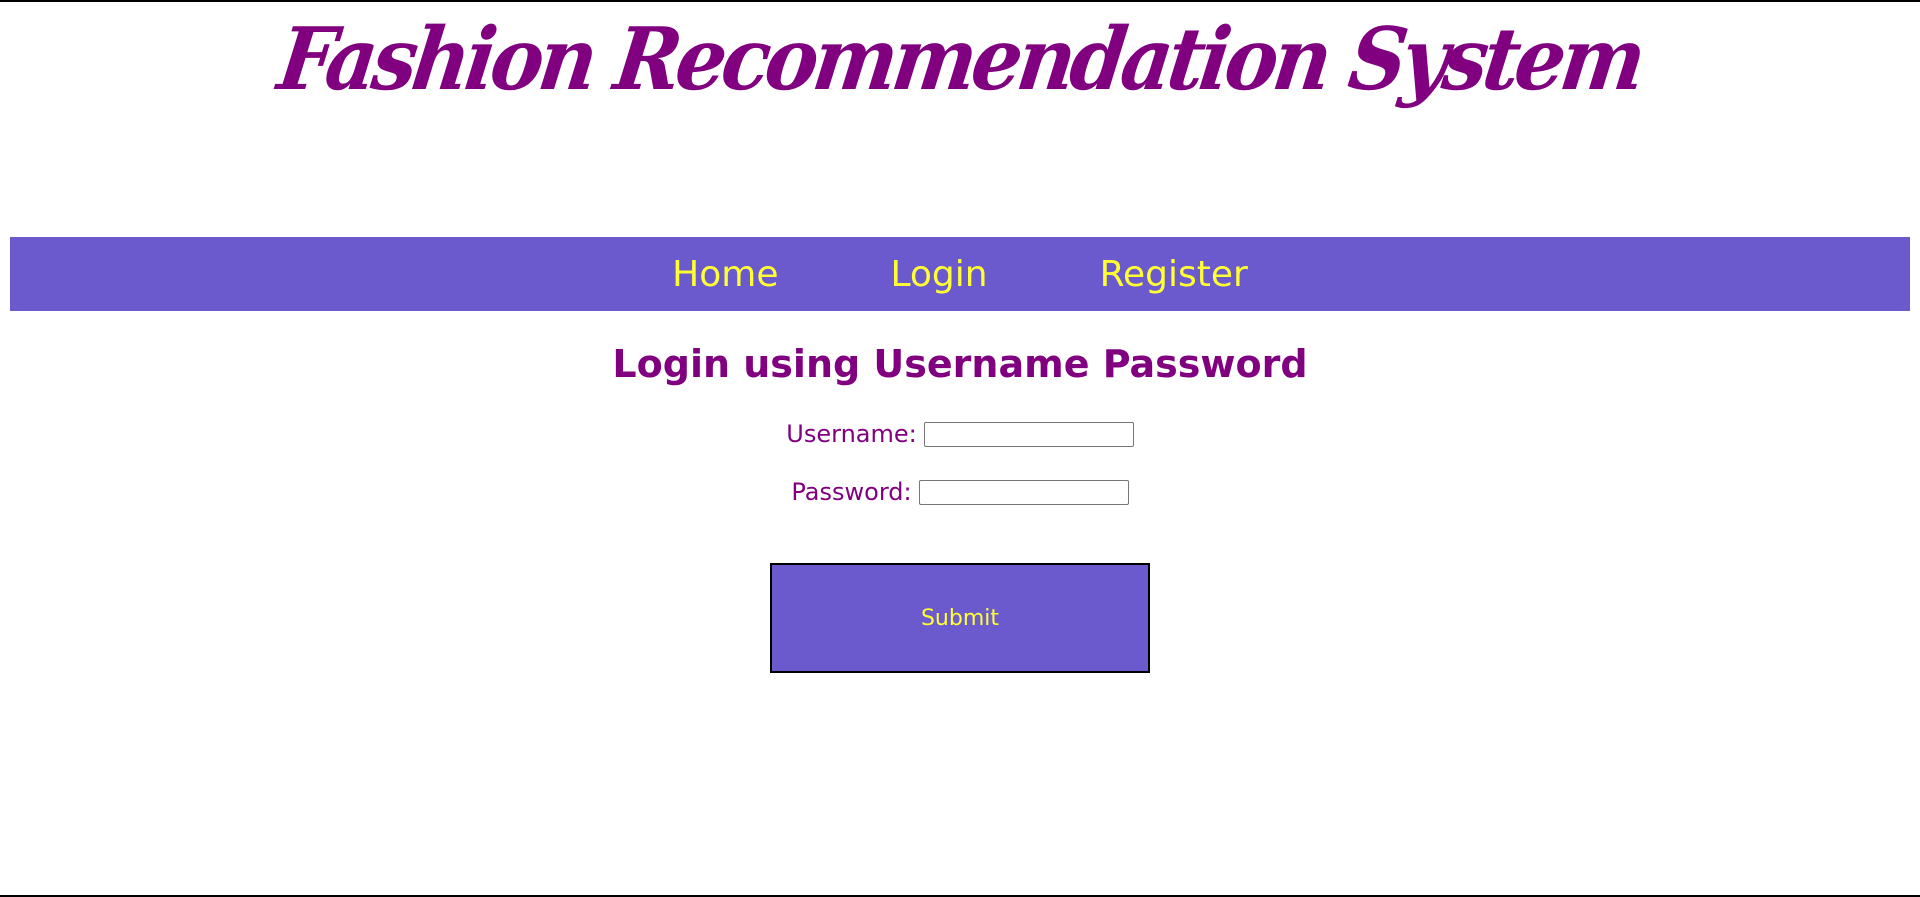 The height and width of the screenshot is (897, 1920). I want to click on password-label: Password:, so click(851, 492).